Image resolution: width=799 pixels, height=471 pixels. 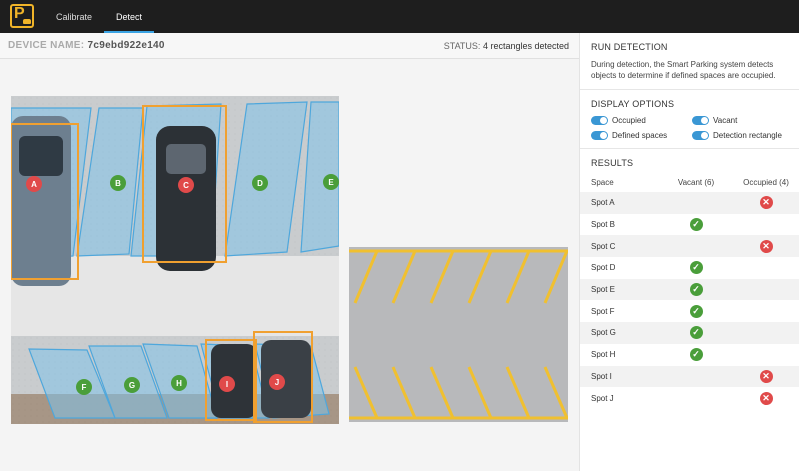 I want to click on table-row: Spot A ✕, so click(x=689, y=203).